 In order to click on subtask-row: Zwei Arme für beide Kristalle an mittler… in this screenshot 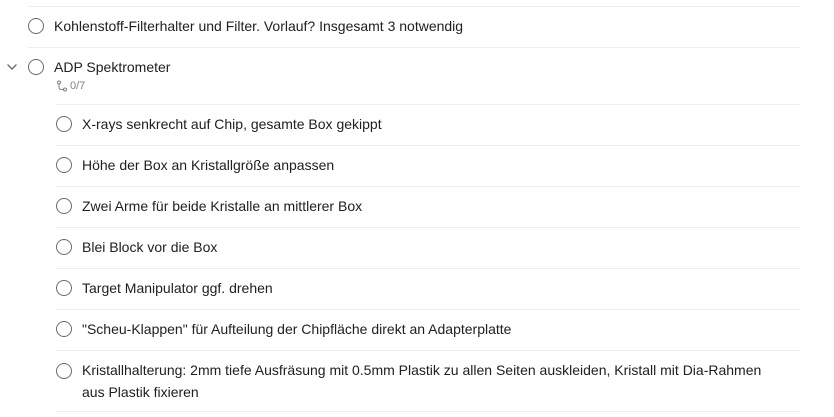, I will do `click(417, 207)`.